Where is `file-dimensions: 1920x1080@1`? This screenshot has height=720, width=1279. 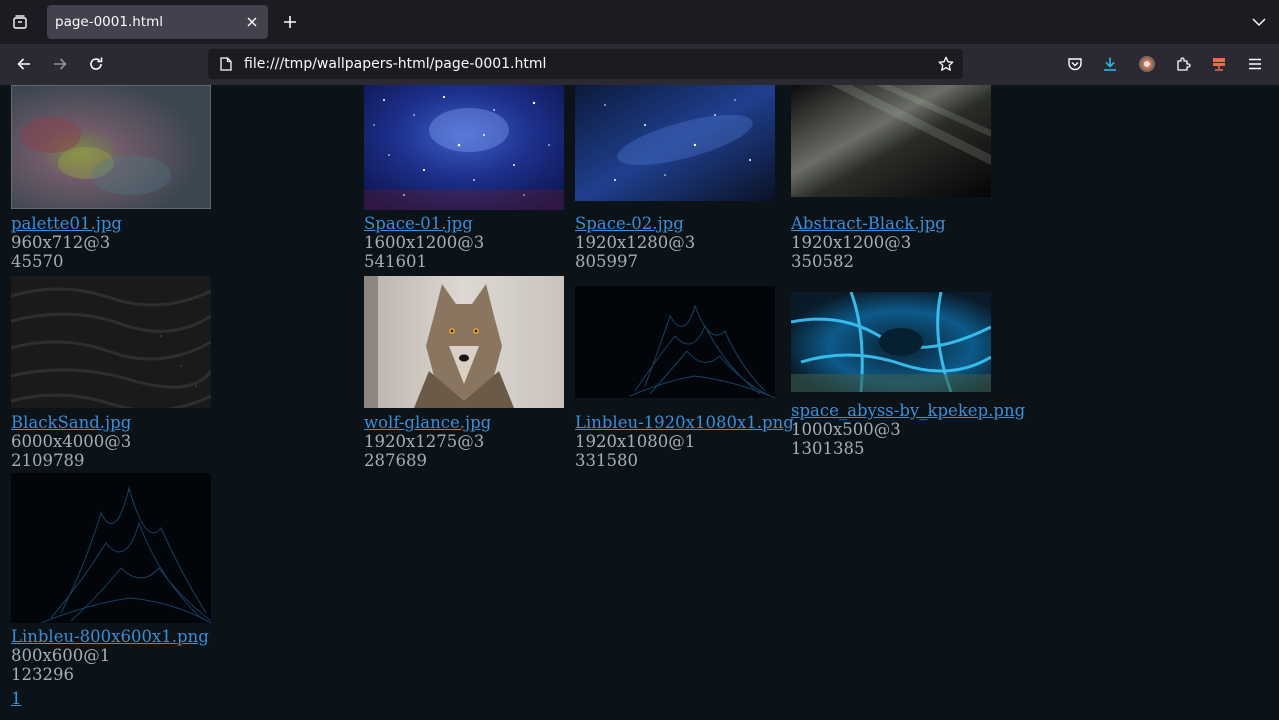
file-dimensions: 1920x1080@1 is located at coordinates (635, 441).